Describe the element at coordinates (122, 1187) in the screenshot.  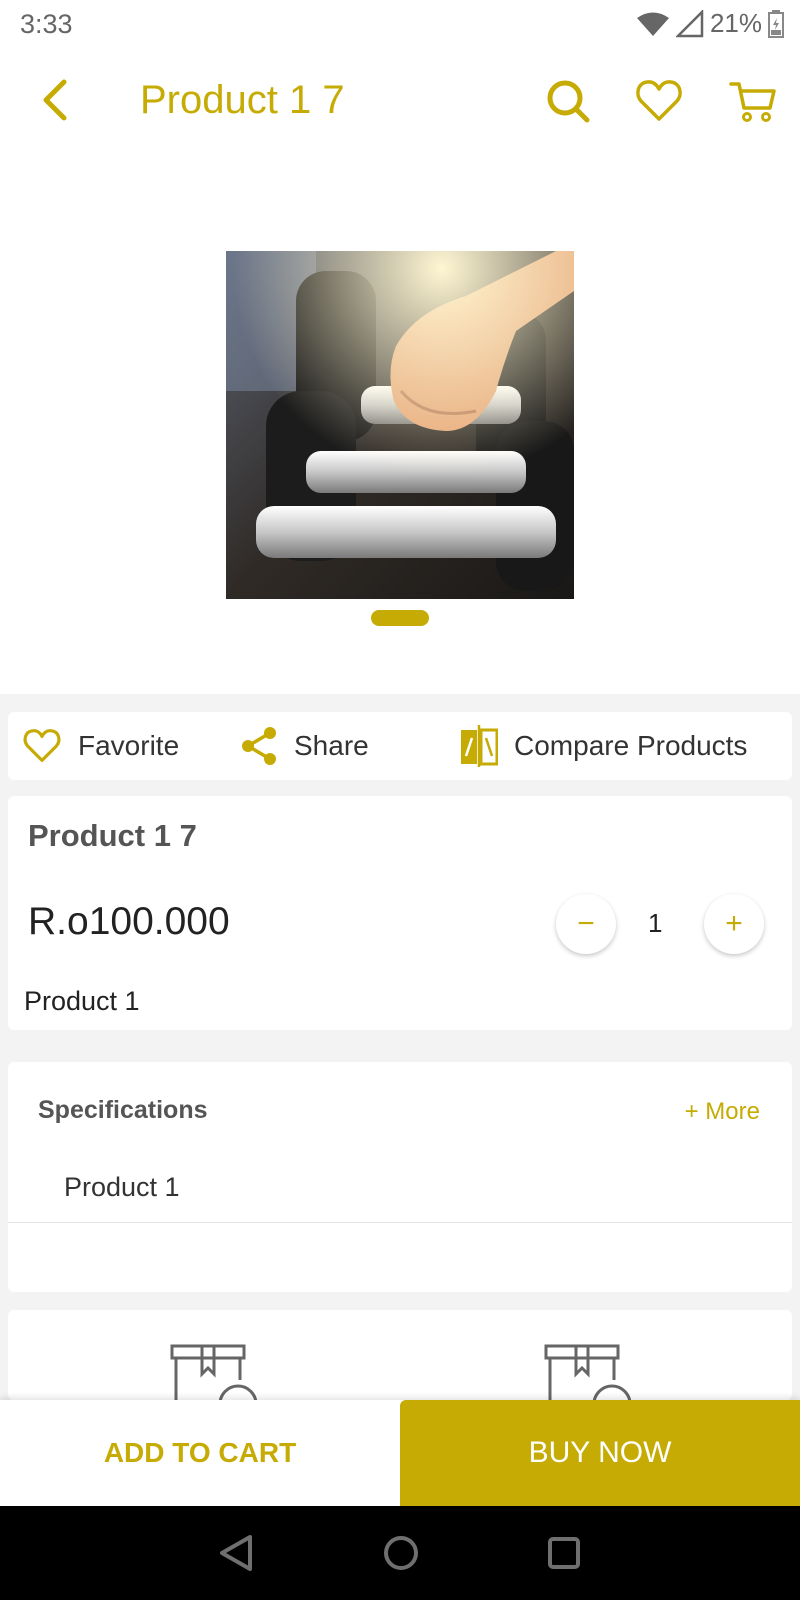
I see `specification-item: Product 1` at that location.